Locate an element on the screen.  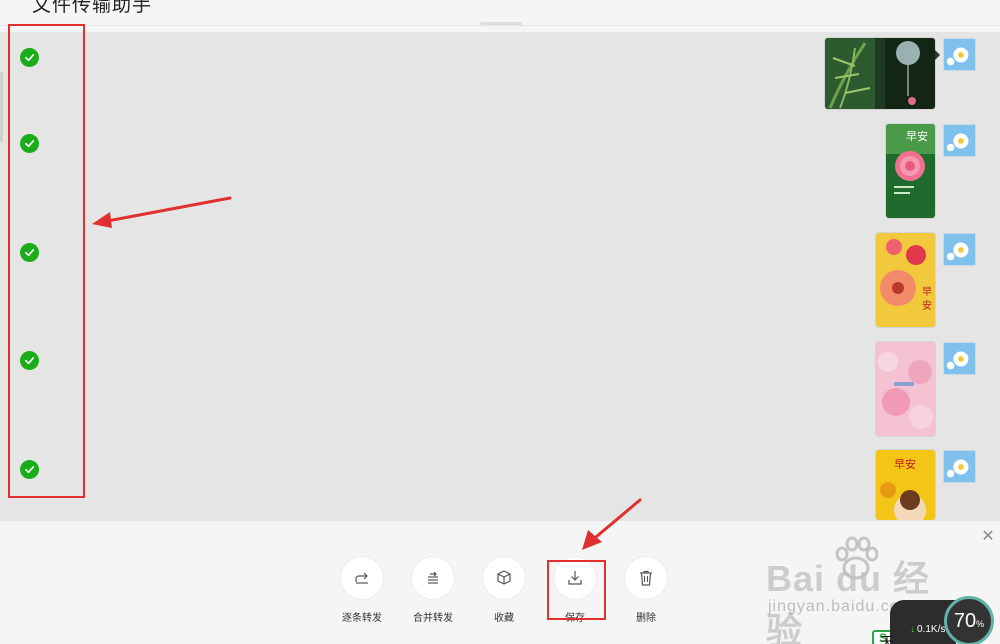
favorite-circle is located at coordinates (504, 578).